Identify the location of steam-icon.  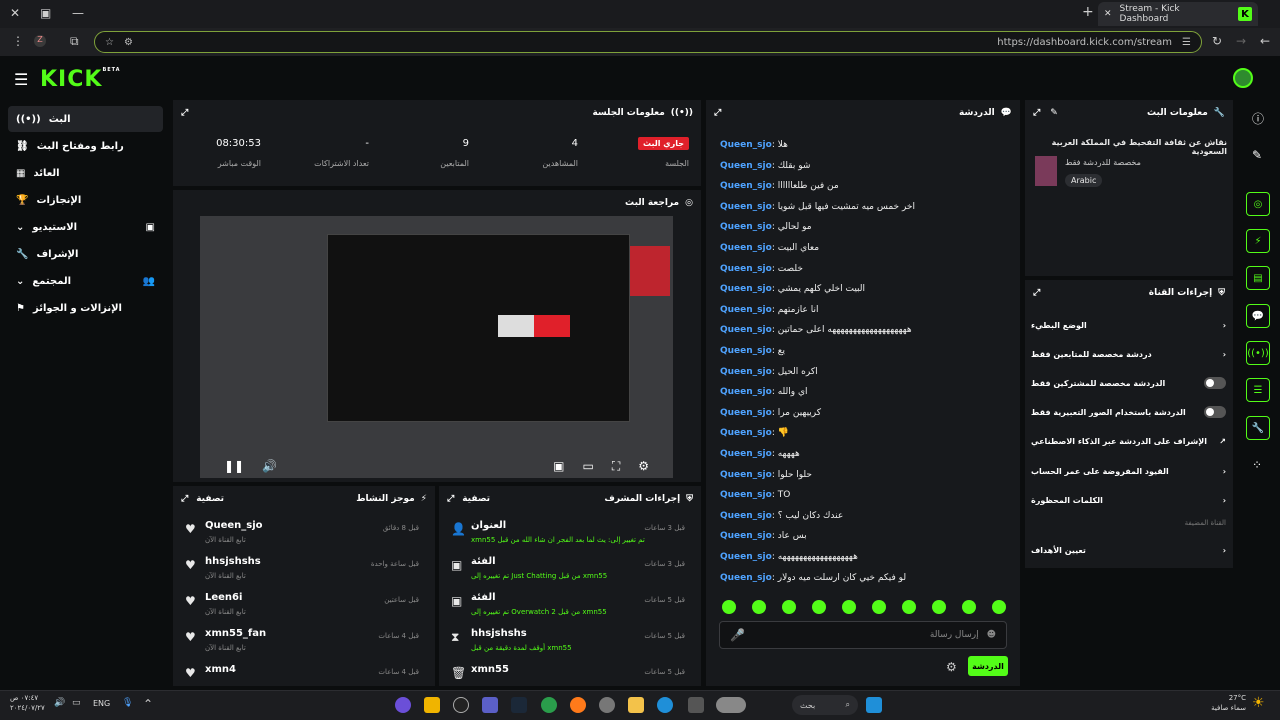
(519, 705).